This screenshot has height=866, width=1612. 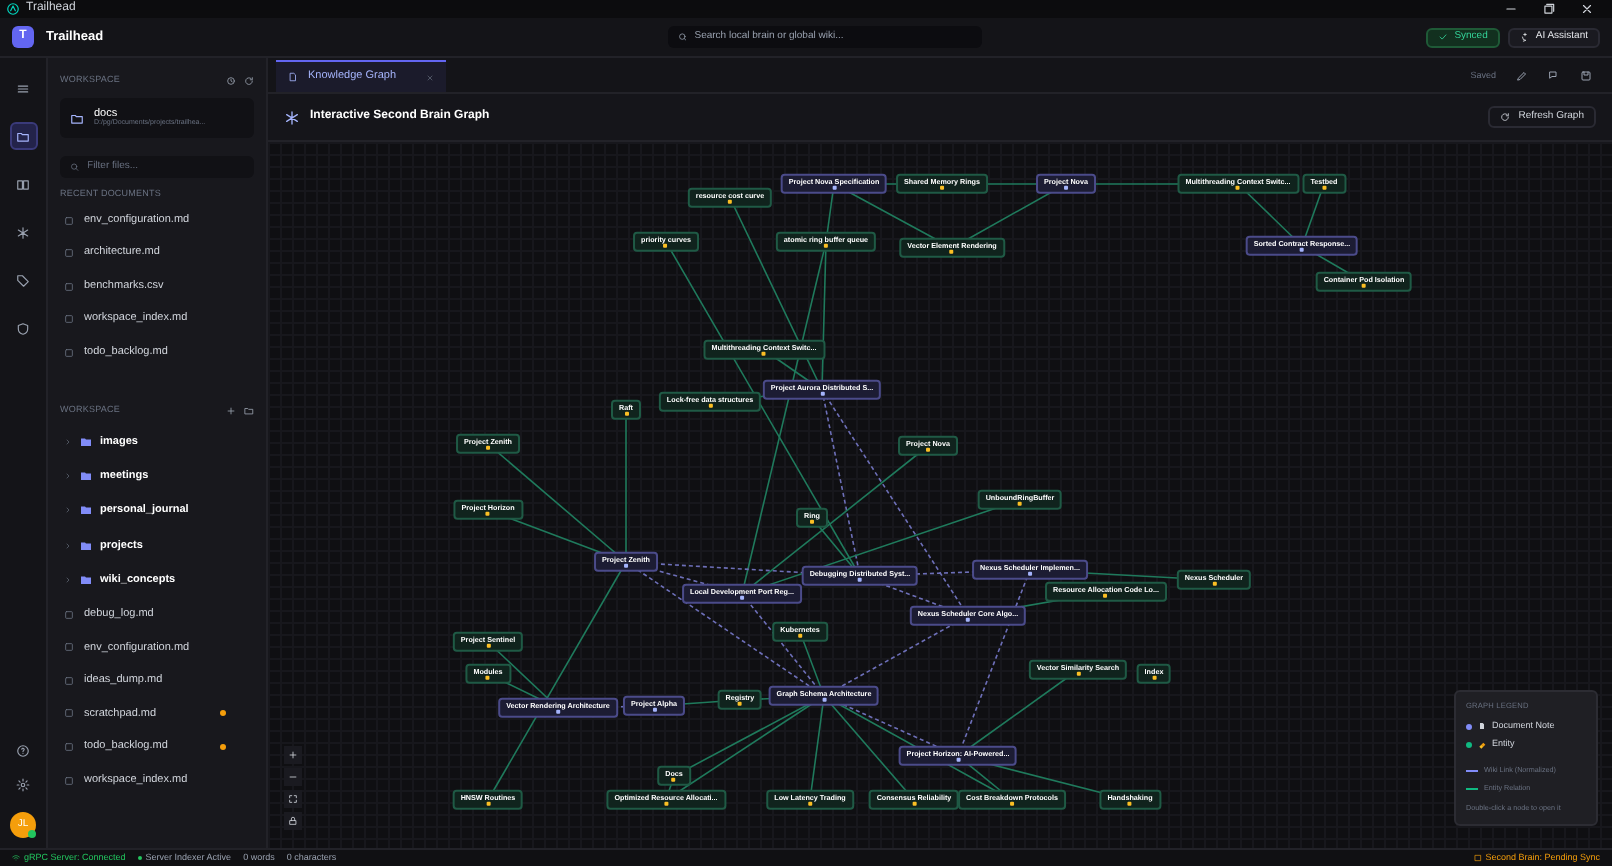 I want to click on help-icon, so click(x=23, y=751).